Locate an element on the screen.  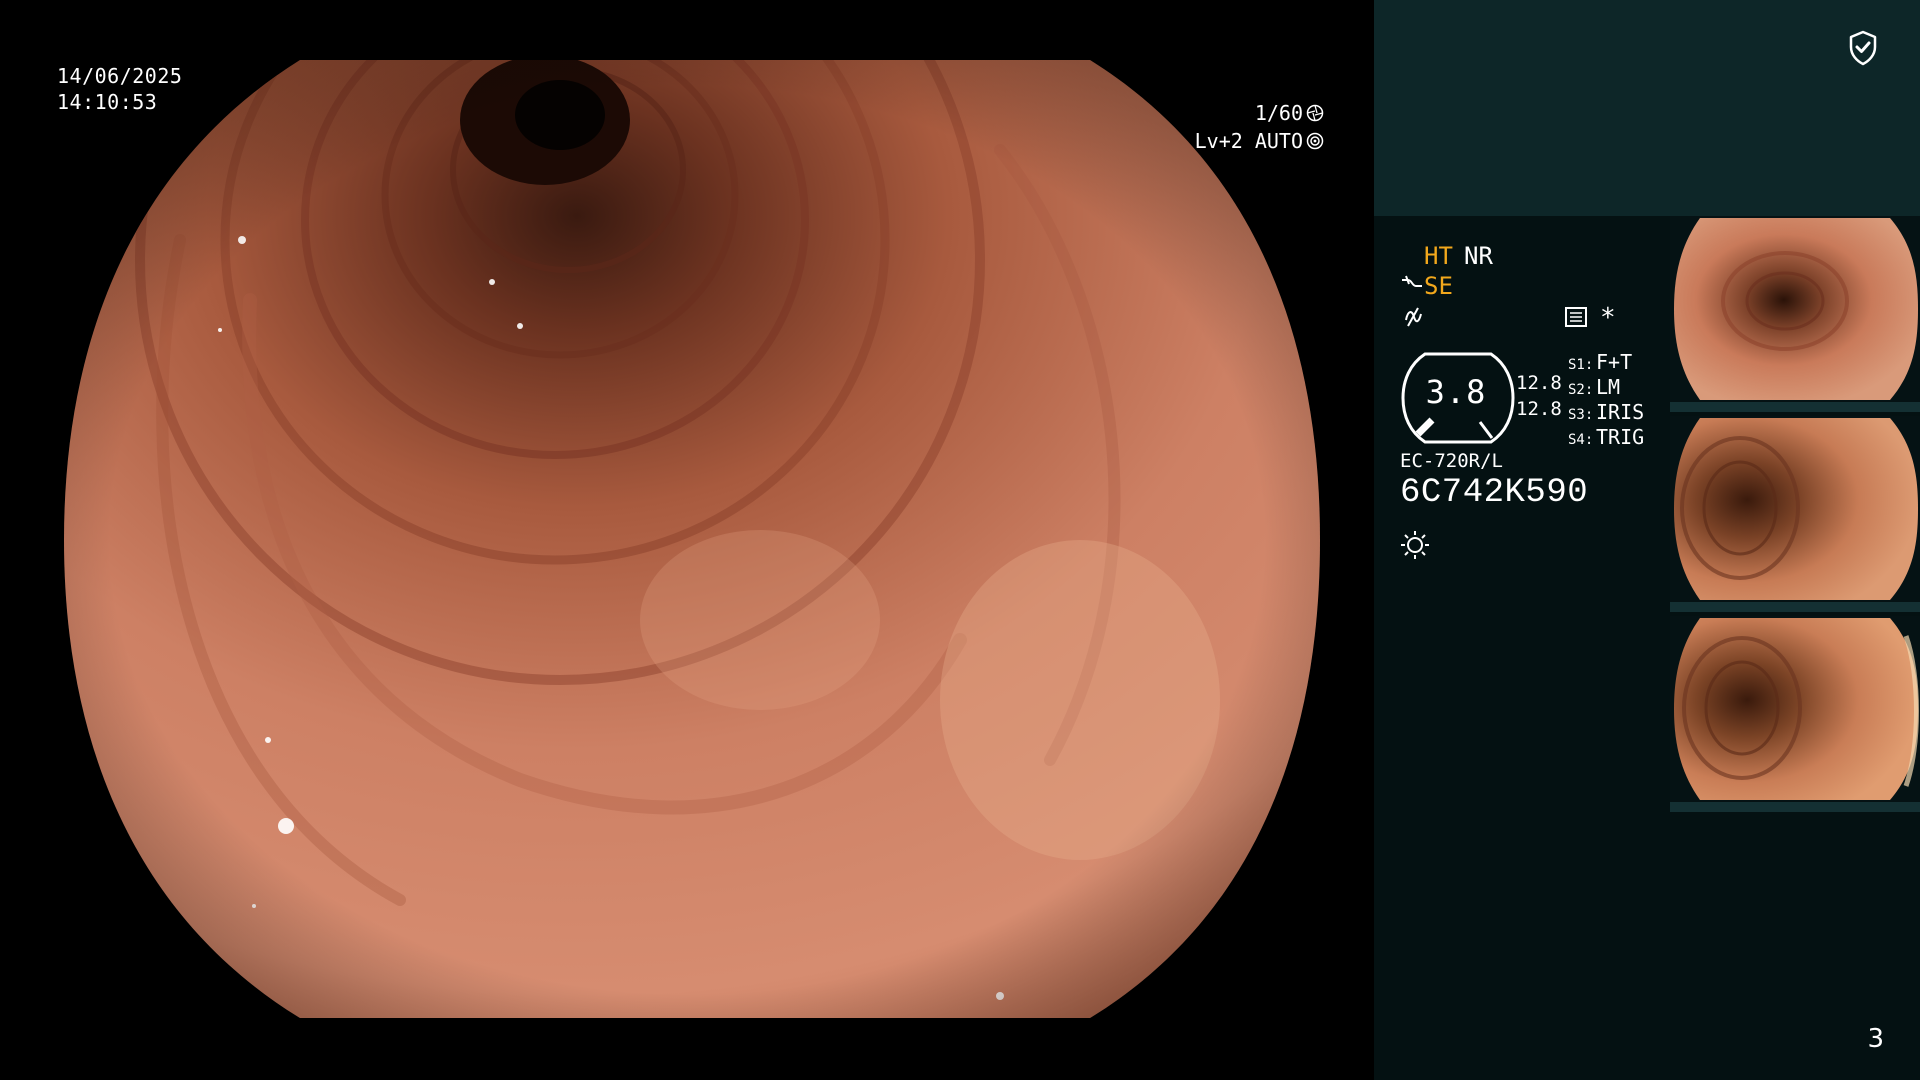
page-number: 3 is located at coordinates (1875, 1039).